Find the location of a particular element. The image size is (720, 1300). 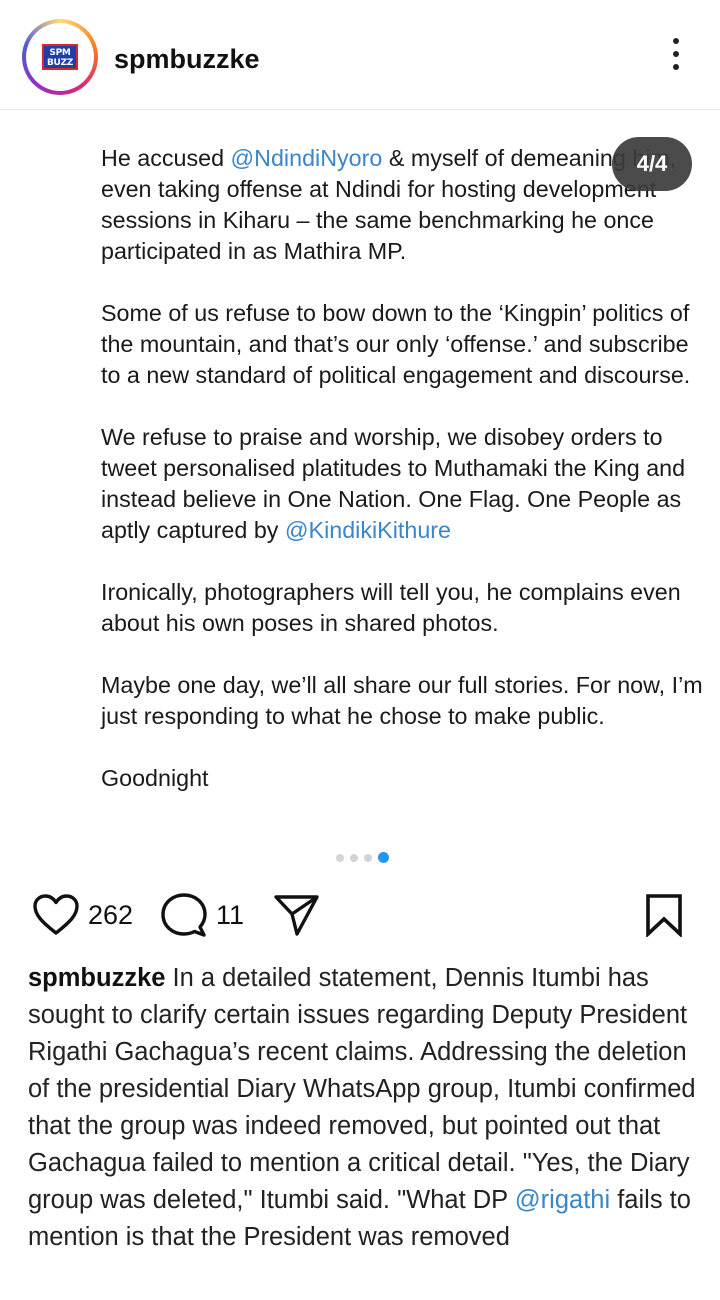

spmbuzz-logo: SPM BUZZ is located at coordinates (60, 57).